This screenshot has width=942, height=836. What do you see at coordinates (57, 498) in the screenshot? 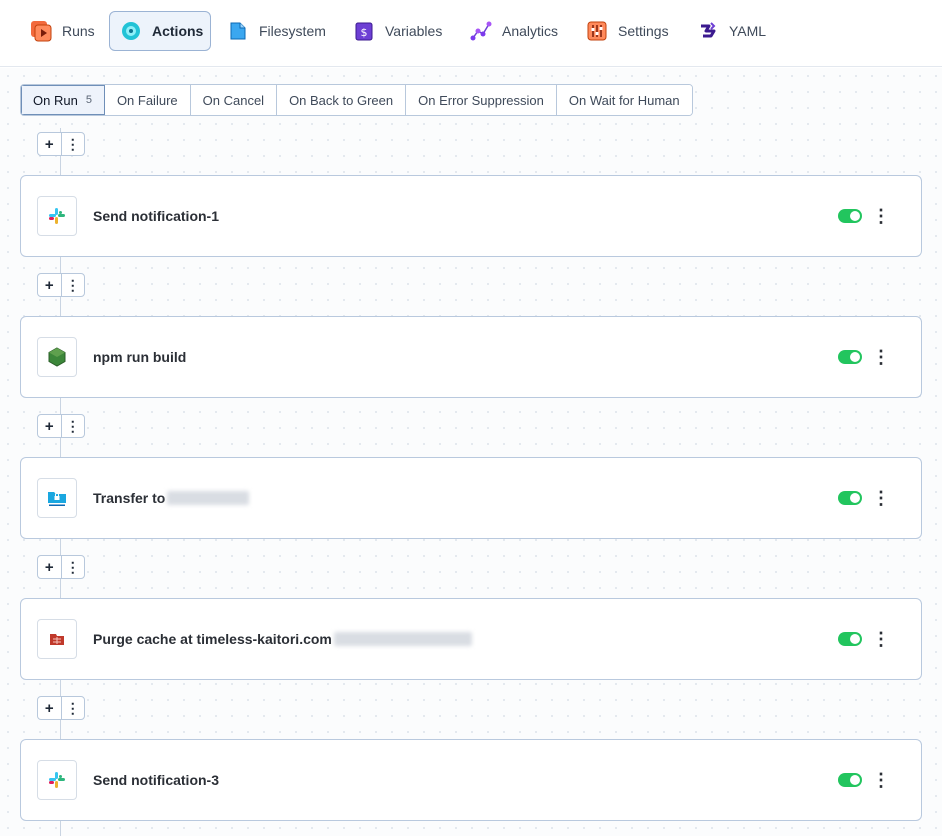
I see `sftp-transfer-icon` at bounding box center [57, 498].